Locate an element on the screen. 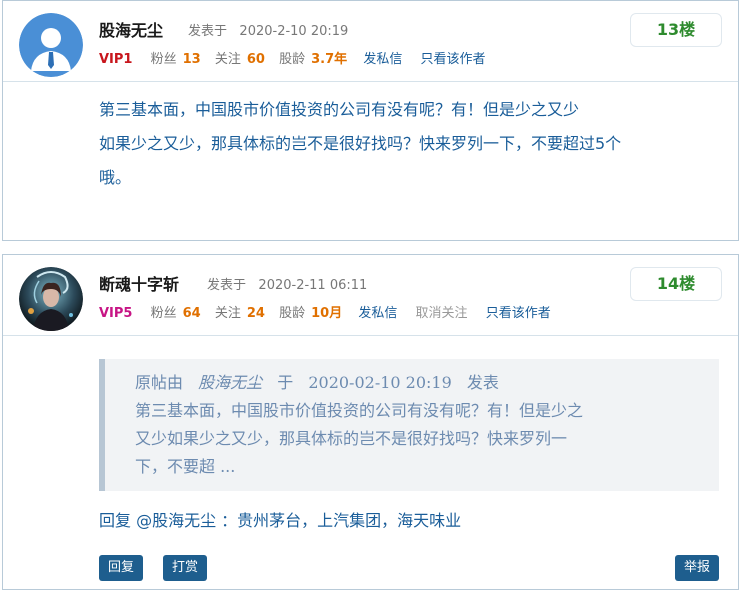 This screenshot has width=741, height=596. content-line: 第三基本面，中国股市价值投资的公司有没有呢？有！但是少之又少 is located at coordinates (339, 109).